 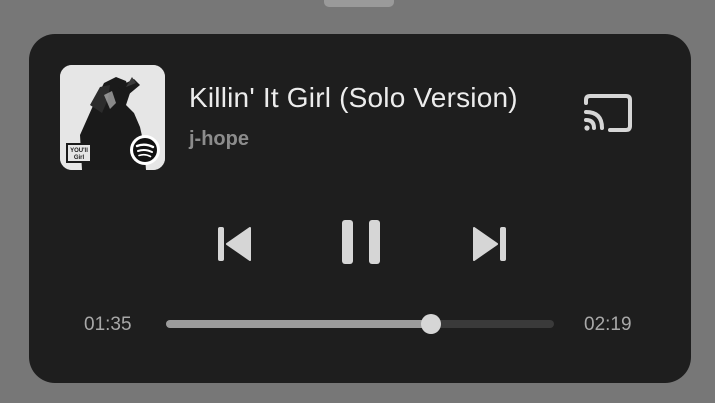 What do you see at coordinates (298, 324) in the screenshot?
I see `progress-fill` at bounding box center [298, 324].